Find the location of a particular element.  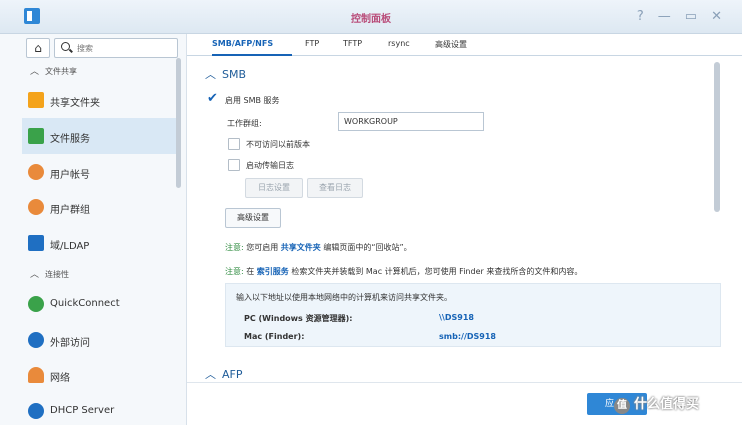

shared-folder-icon is located at coordinates (36, 100).